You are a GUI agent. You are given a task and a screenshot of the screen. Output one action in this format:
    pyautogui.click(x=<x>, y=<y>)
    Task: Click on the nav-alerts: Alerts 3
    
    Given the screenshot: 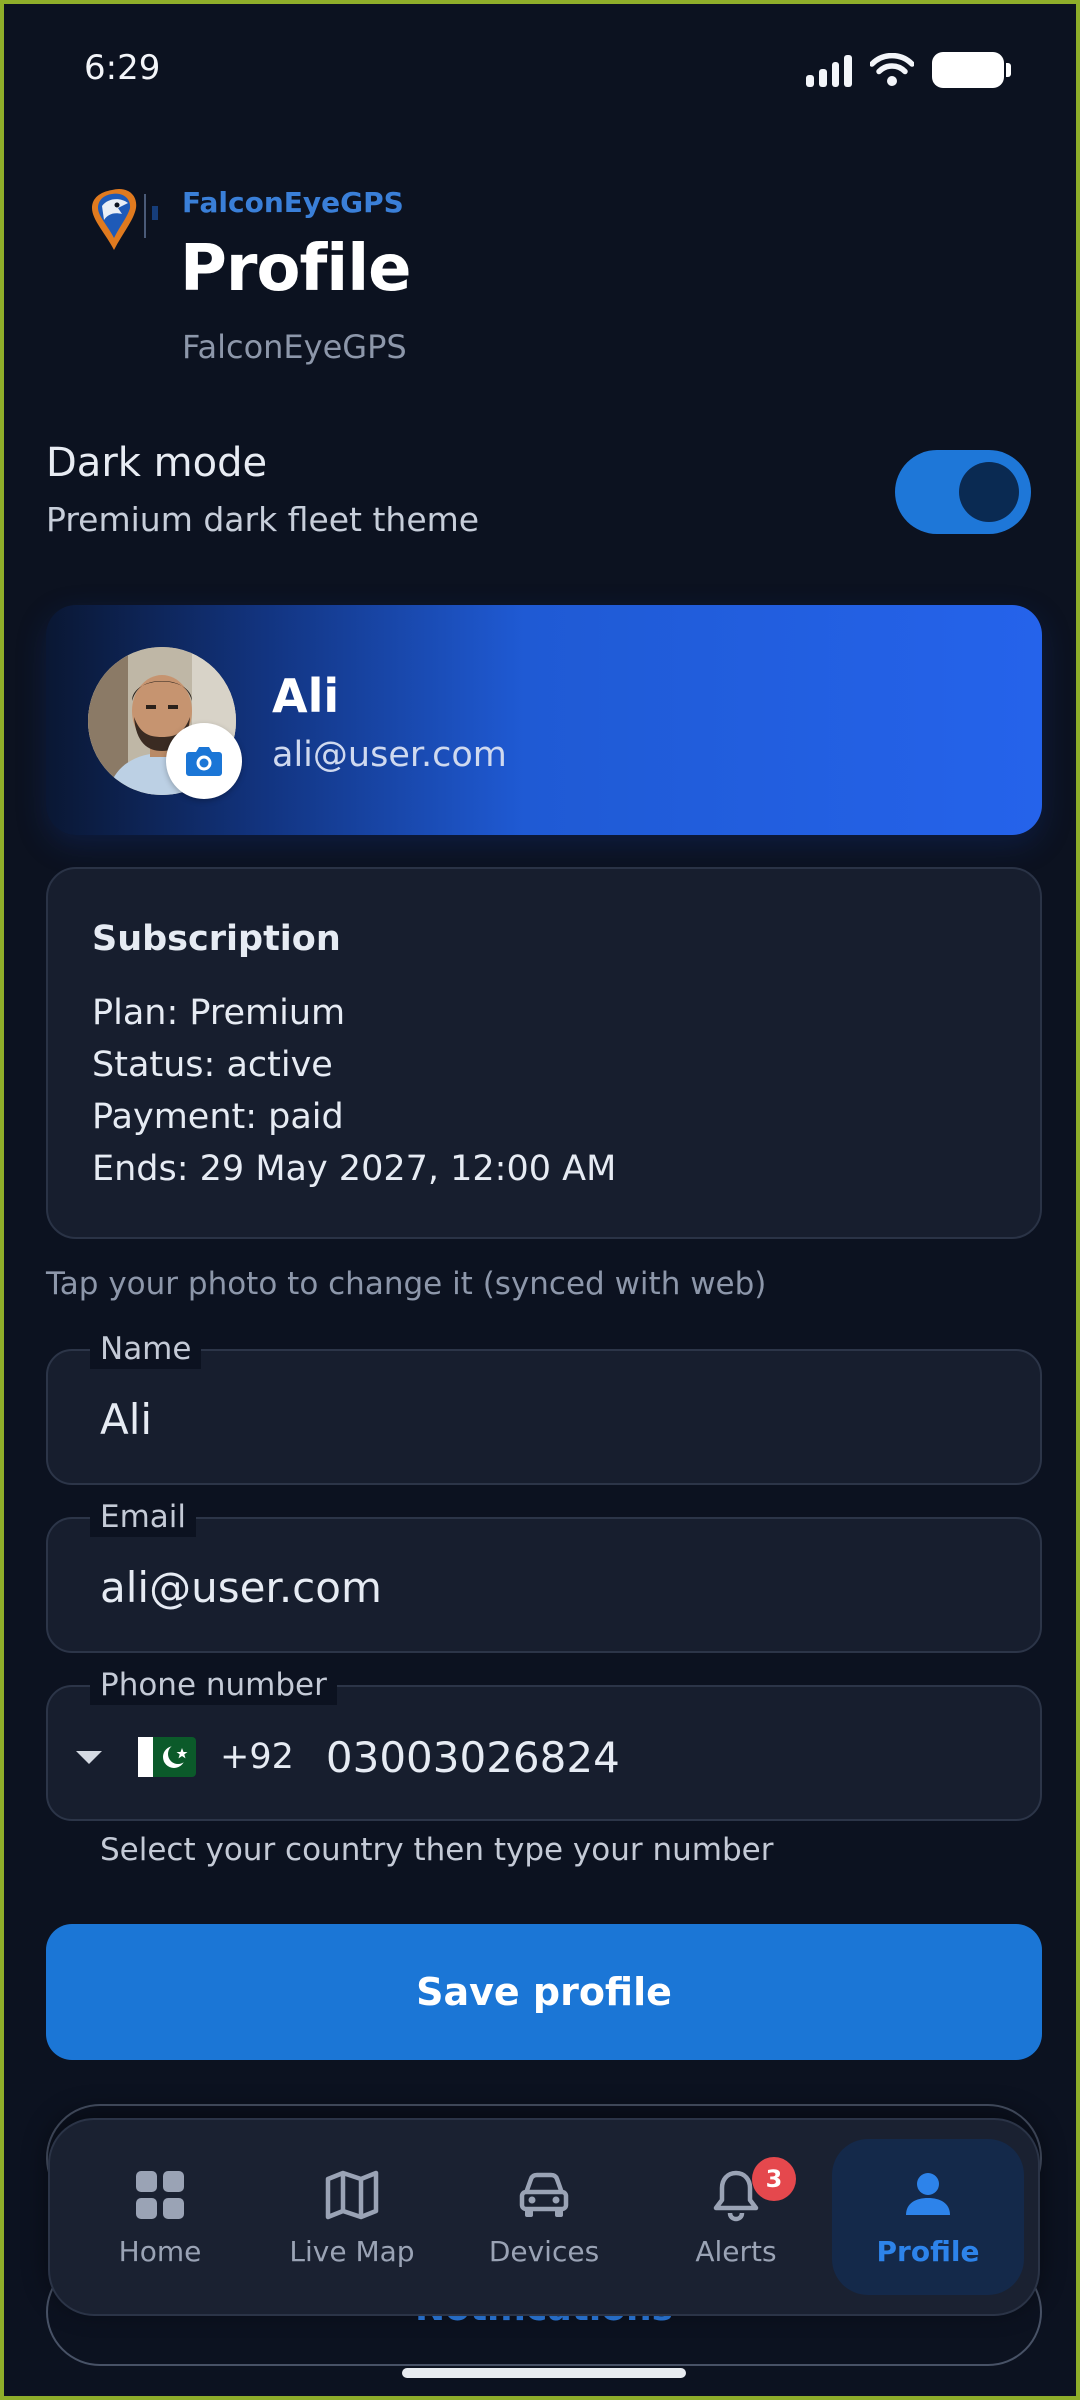 What is the action you would take?
    pyautogui.click(x=736, y=2217)
    